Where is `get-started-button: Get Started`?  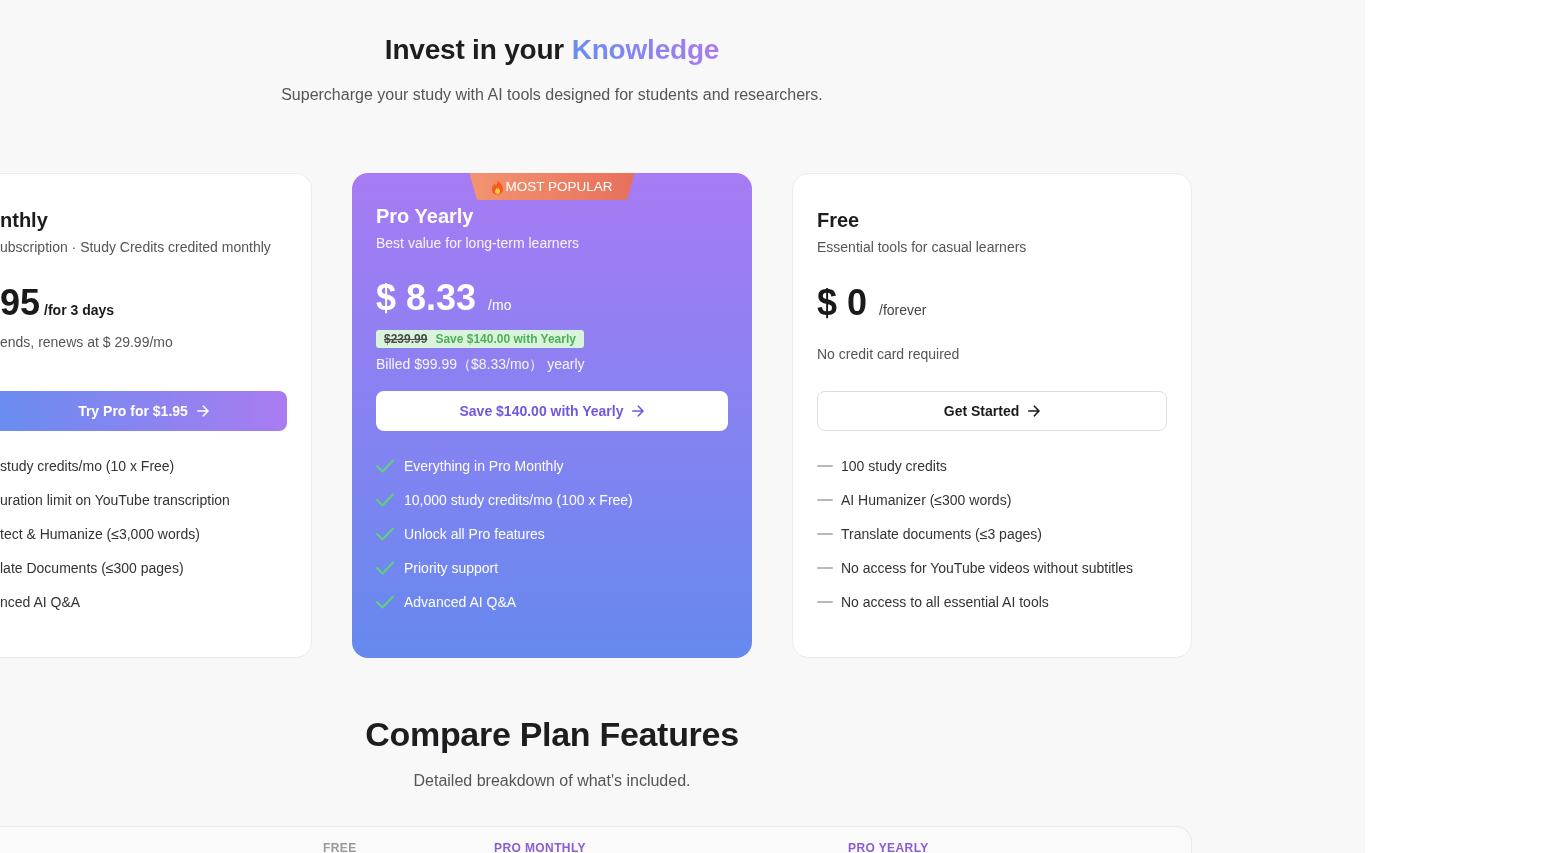 get-started-button: Get Started is located at coordinates (992, 411).